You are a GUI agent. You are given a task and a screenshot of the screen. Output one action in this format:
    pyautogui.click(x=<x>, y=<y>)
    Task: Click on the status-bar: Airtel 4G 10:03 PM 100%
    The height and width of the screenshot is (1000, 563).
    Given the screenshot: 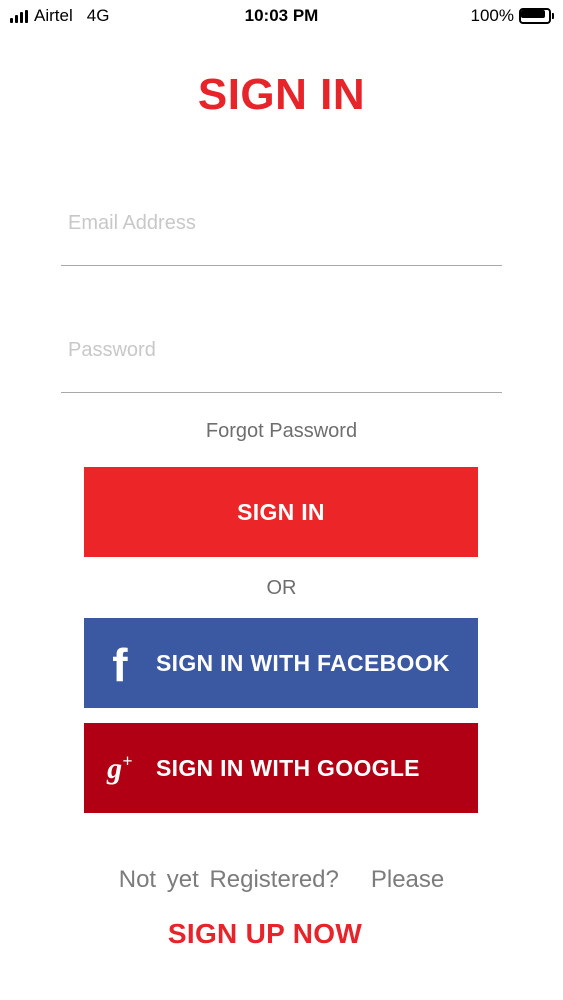 What is the action you would take?
    pyautogui.click(x=281, y=16)
    